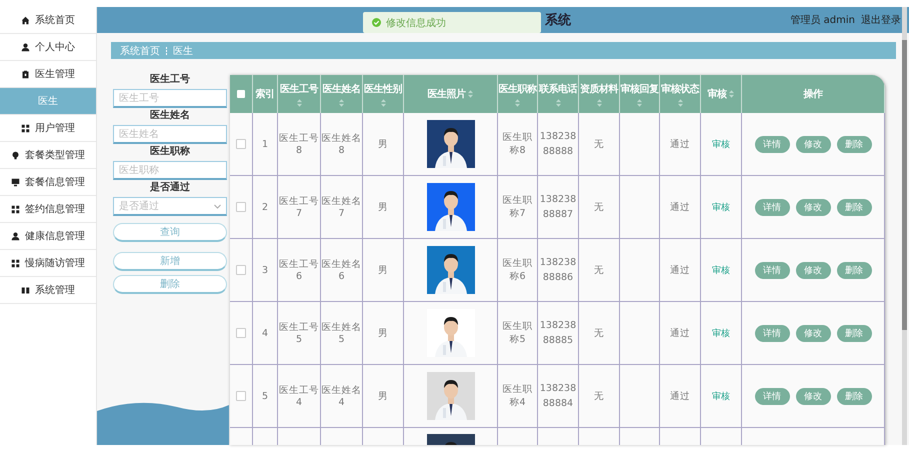 The width and height of the screenshot is (909, 450). Describe the element at coordinates (140, 51) in the screenshot. I see `breadcrumb-link: 系统首页` at that location.